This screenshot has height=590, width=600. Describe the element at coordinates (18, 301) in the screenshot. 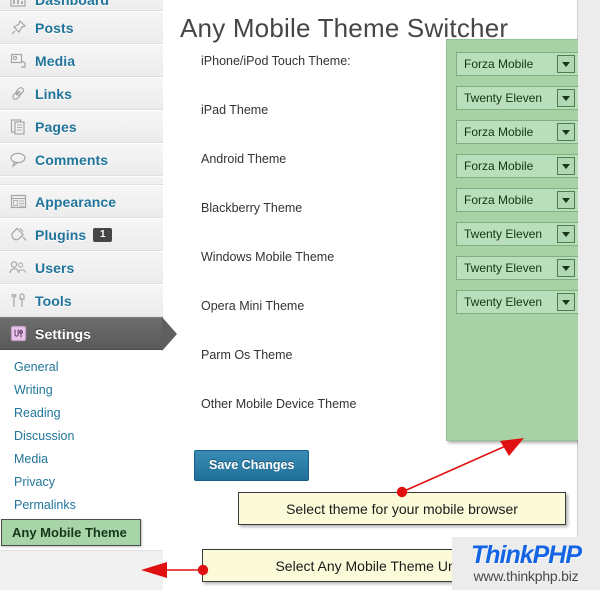

I see `tools-icon` at that location.